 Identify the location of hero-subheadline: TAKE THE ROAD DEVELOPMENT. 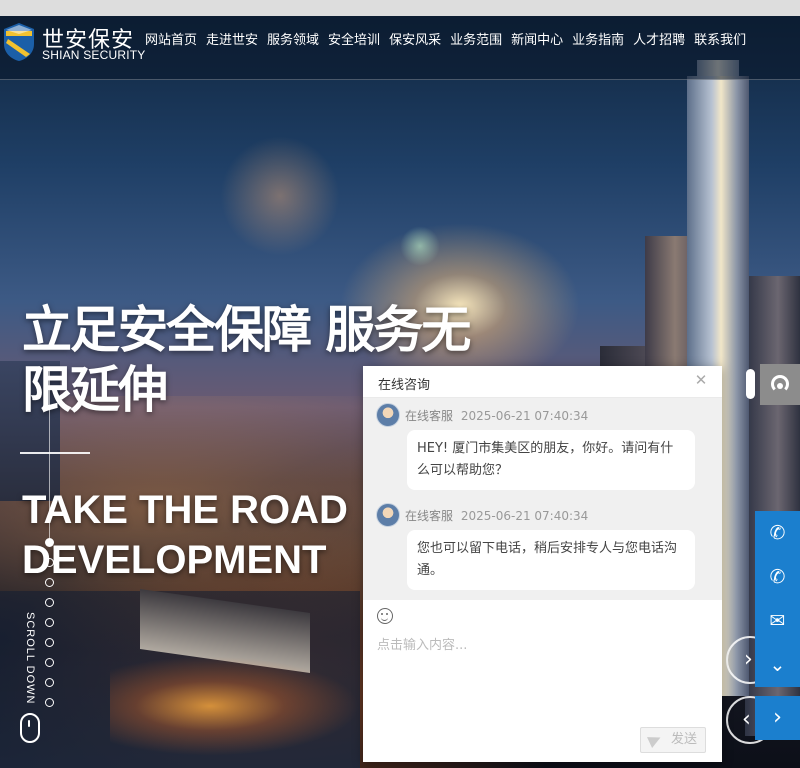
(185, 535).